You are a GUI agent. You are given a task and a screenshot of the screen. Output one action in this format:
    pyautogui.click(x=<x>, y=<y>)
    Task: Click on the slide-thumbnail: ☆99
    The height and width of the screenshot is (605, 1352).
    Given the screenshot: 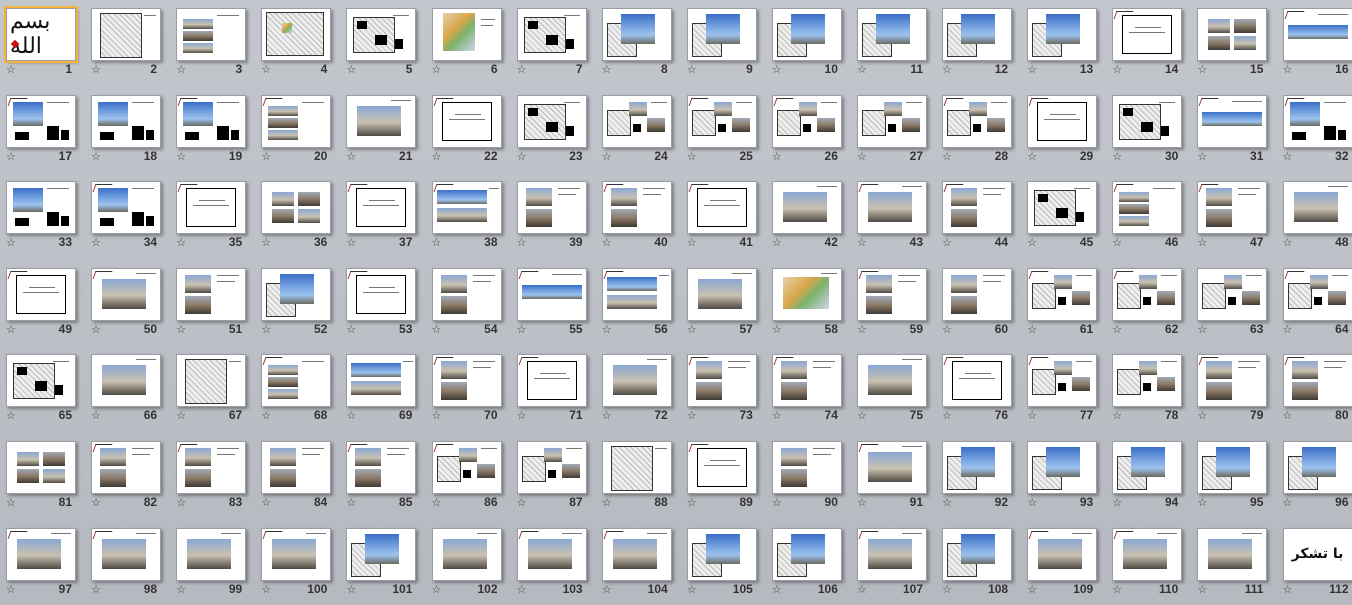 What is the action you would take?
    pyautogui.click(x=214, y=563)
    